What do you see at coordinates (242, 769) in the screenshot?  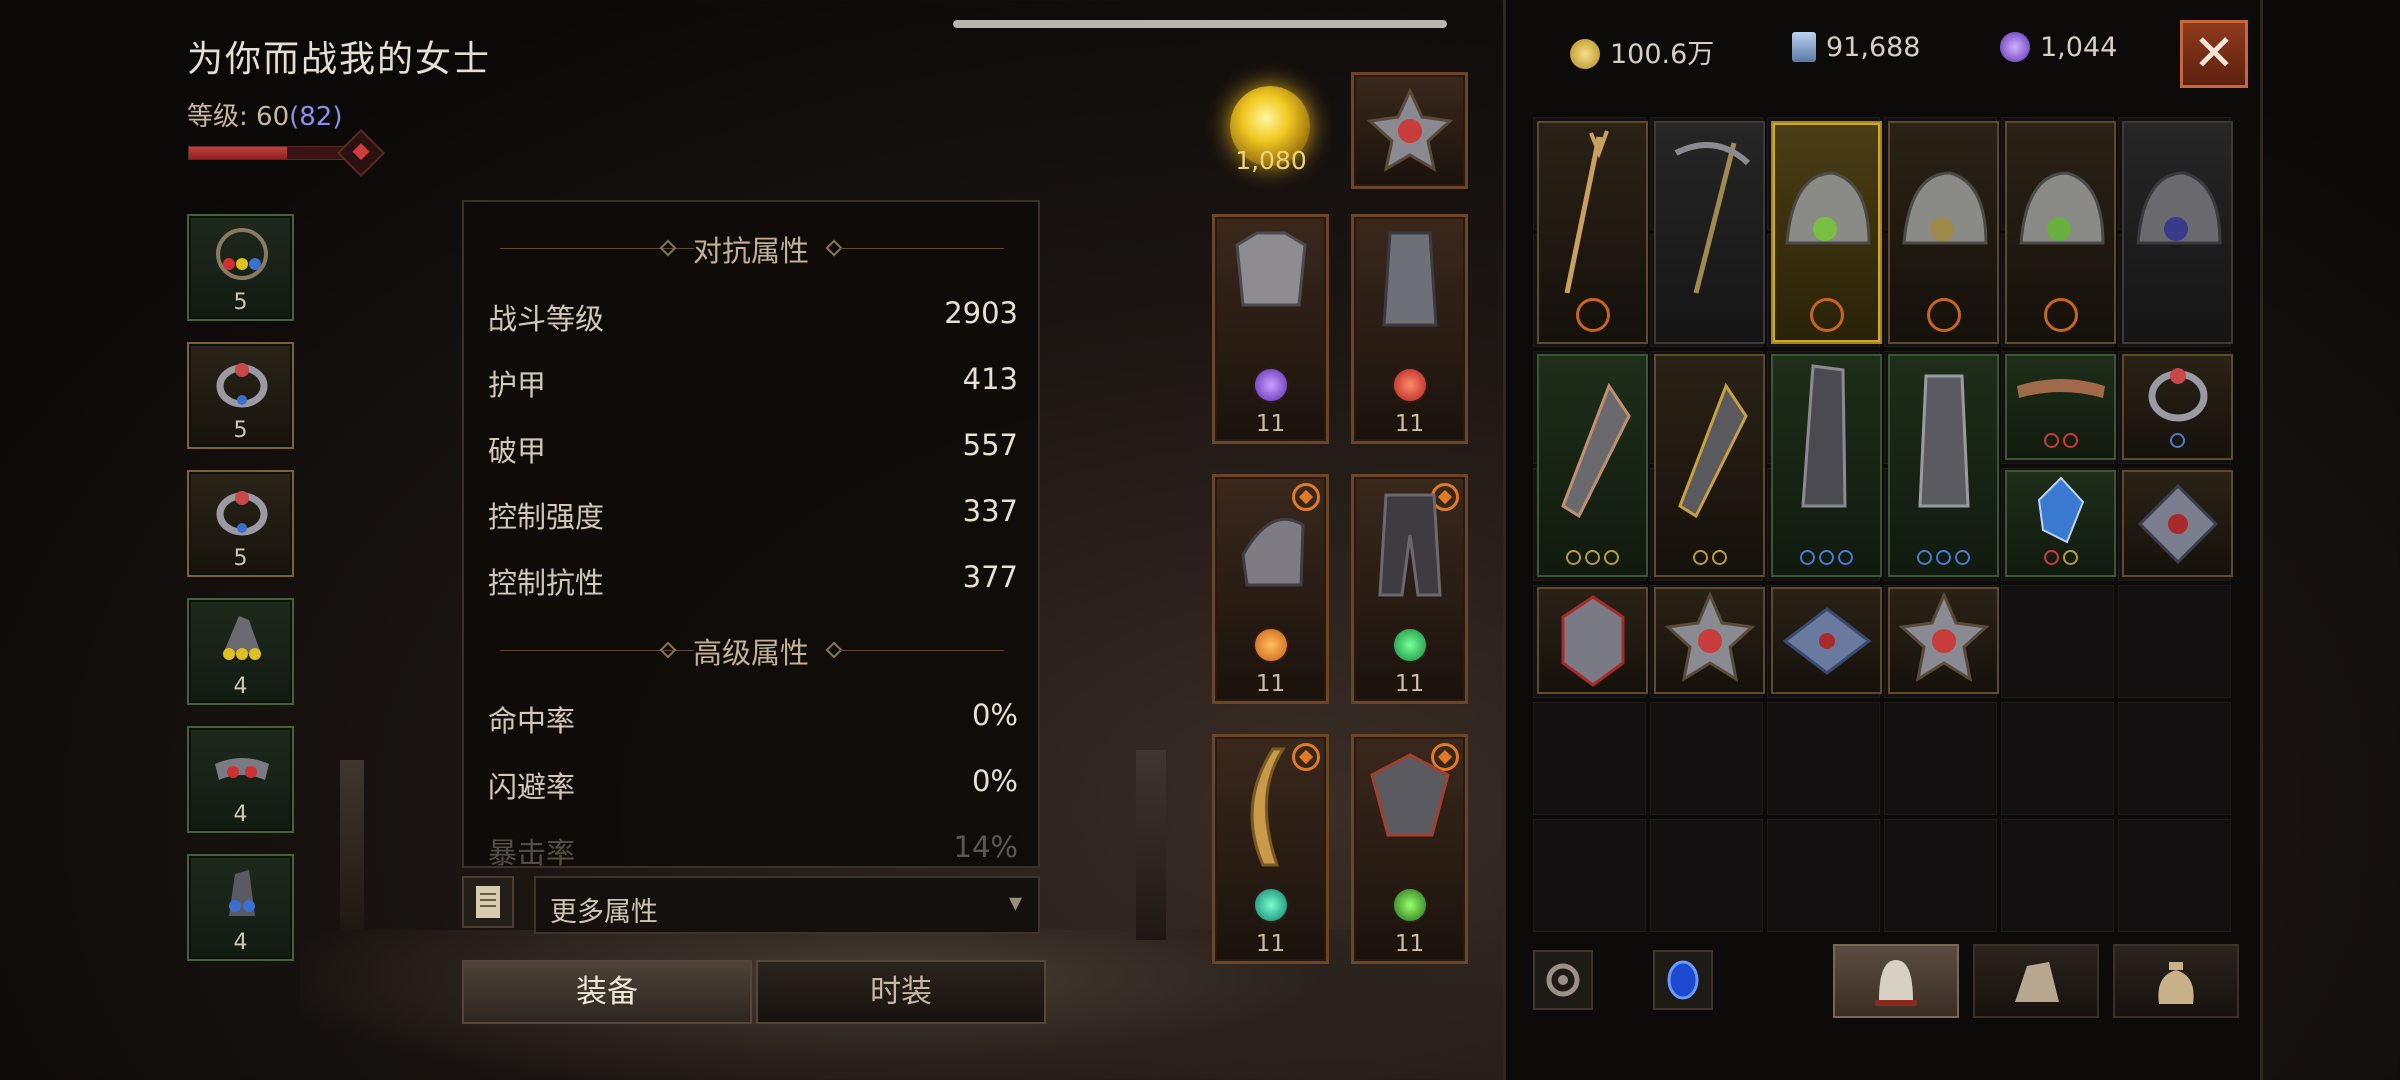 I see `belt-icon` at bounding box center [242, 769].